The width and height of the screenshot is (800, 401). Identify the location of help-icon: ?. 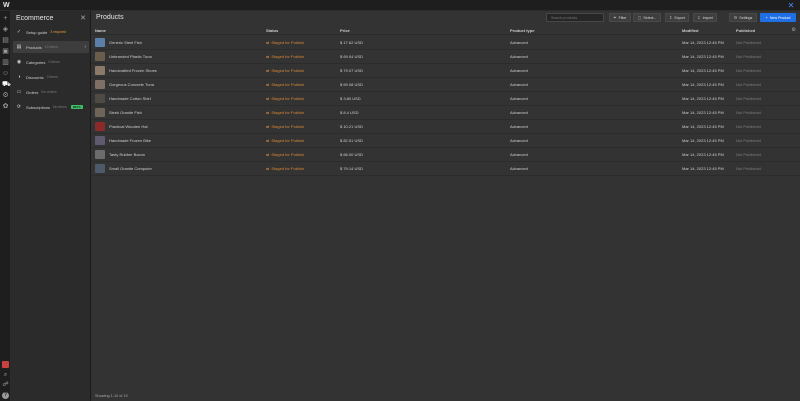
(5, 395).